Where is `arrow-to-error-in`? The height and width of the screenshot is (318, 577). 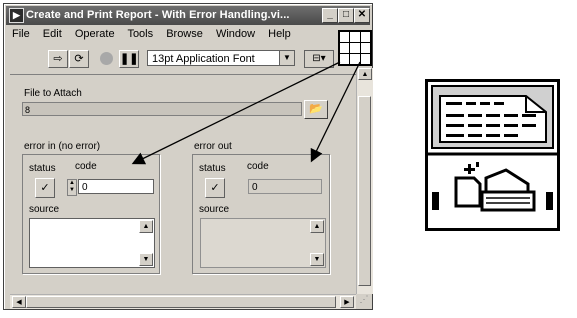 arrow-to-error-in is located at coordinates (236, 113).